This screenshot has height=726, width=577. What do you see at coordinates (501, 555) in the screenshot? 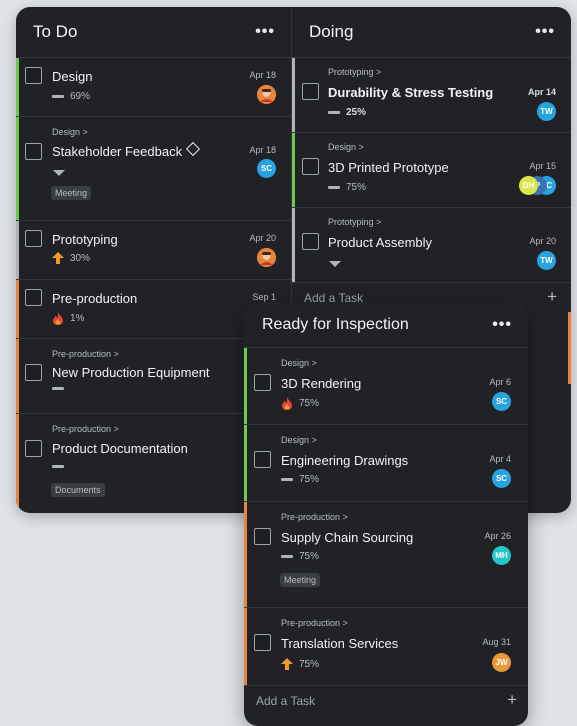
I see `avatar: MH` at bounding box center [501, 555].